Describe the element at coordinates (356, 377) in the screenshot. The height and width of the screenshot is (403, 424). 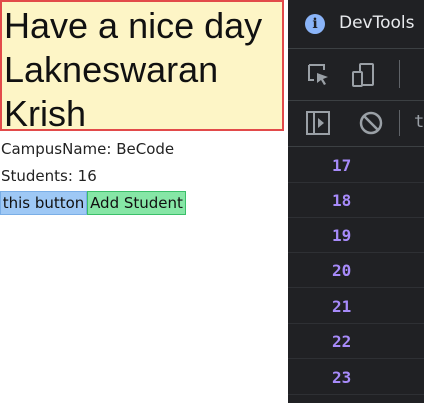
I see `code-line: 23` at that location.